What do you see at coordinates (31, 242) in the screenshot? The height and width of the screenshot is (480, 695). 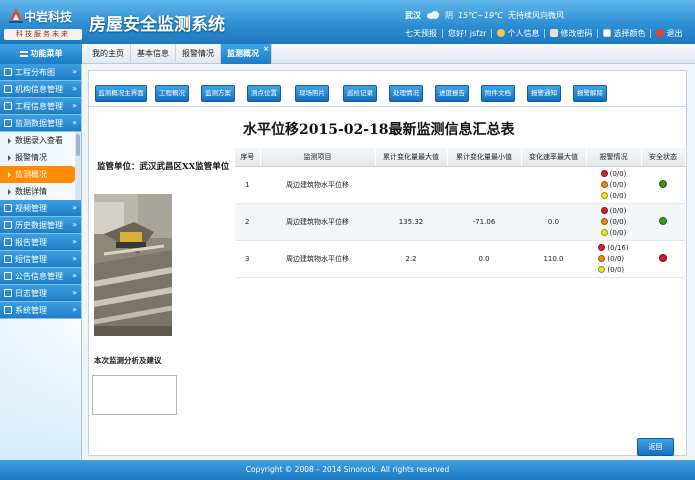 I see `sidebar-item-label: 报告管理` at bounding box center [31, 242].